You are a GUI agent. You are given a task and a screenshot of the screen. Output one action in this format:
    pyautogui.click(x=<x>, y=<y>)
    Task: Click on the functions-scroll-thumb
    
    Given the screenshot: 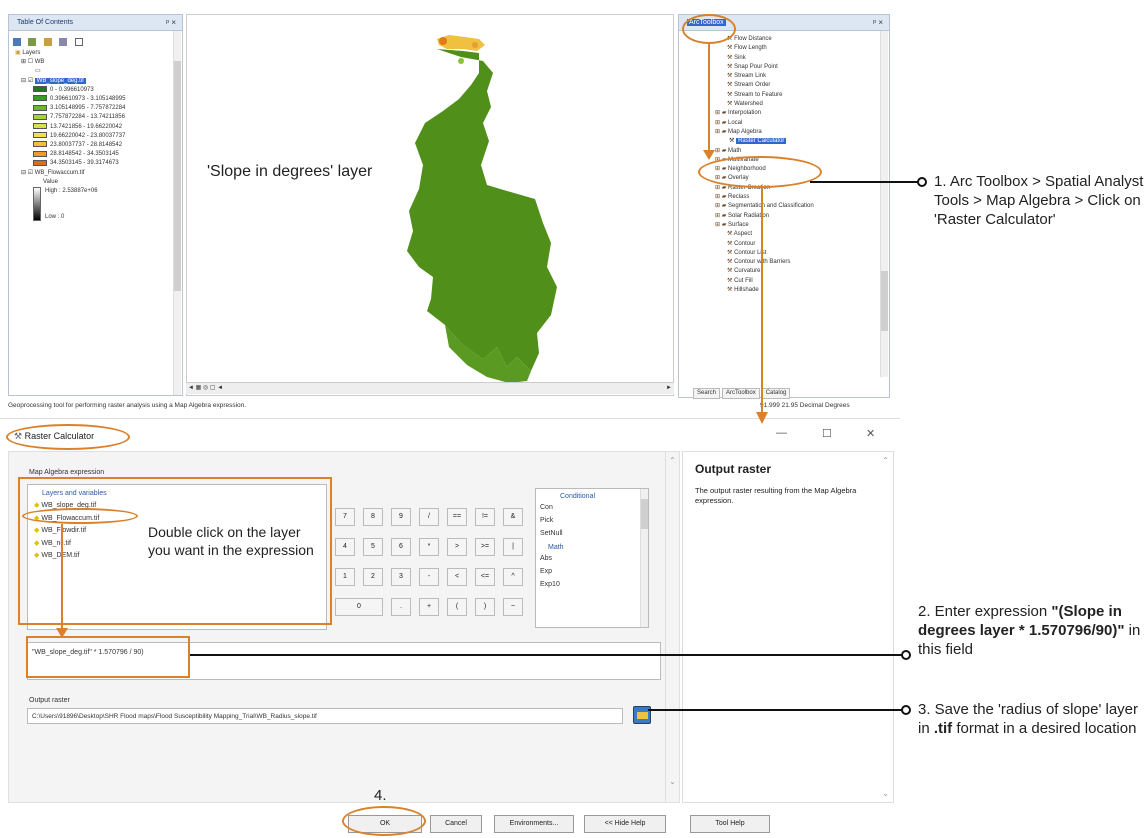 What is the action you would take?
    pyautogui.click(x=644, y=514)
    